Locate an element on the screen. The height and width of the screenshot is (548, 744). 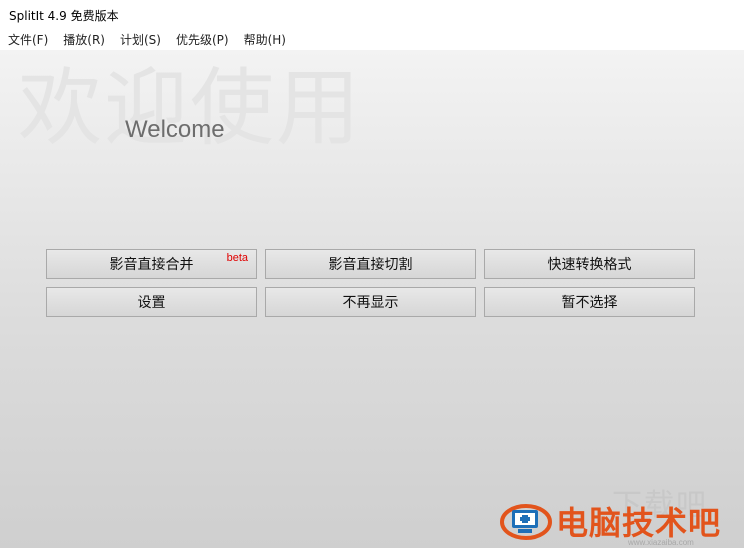
menu-file: 文件(F) is located at coordinates (27, 40).